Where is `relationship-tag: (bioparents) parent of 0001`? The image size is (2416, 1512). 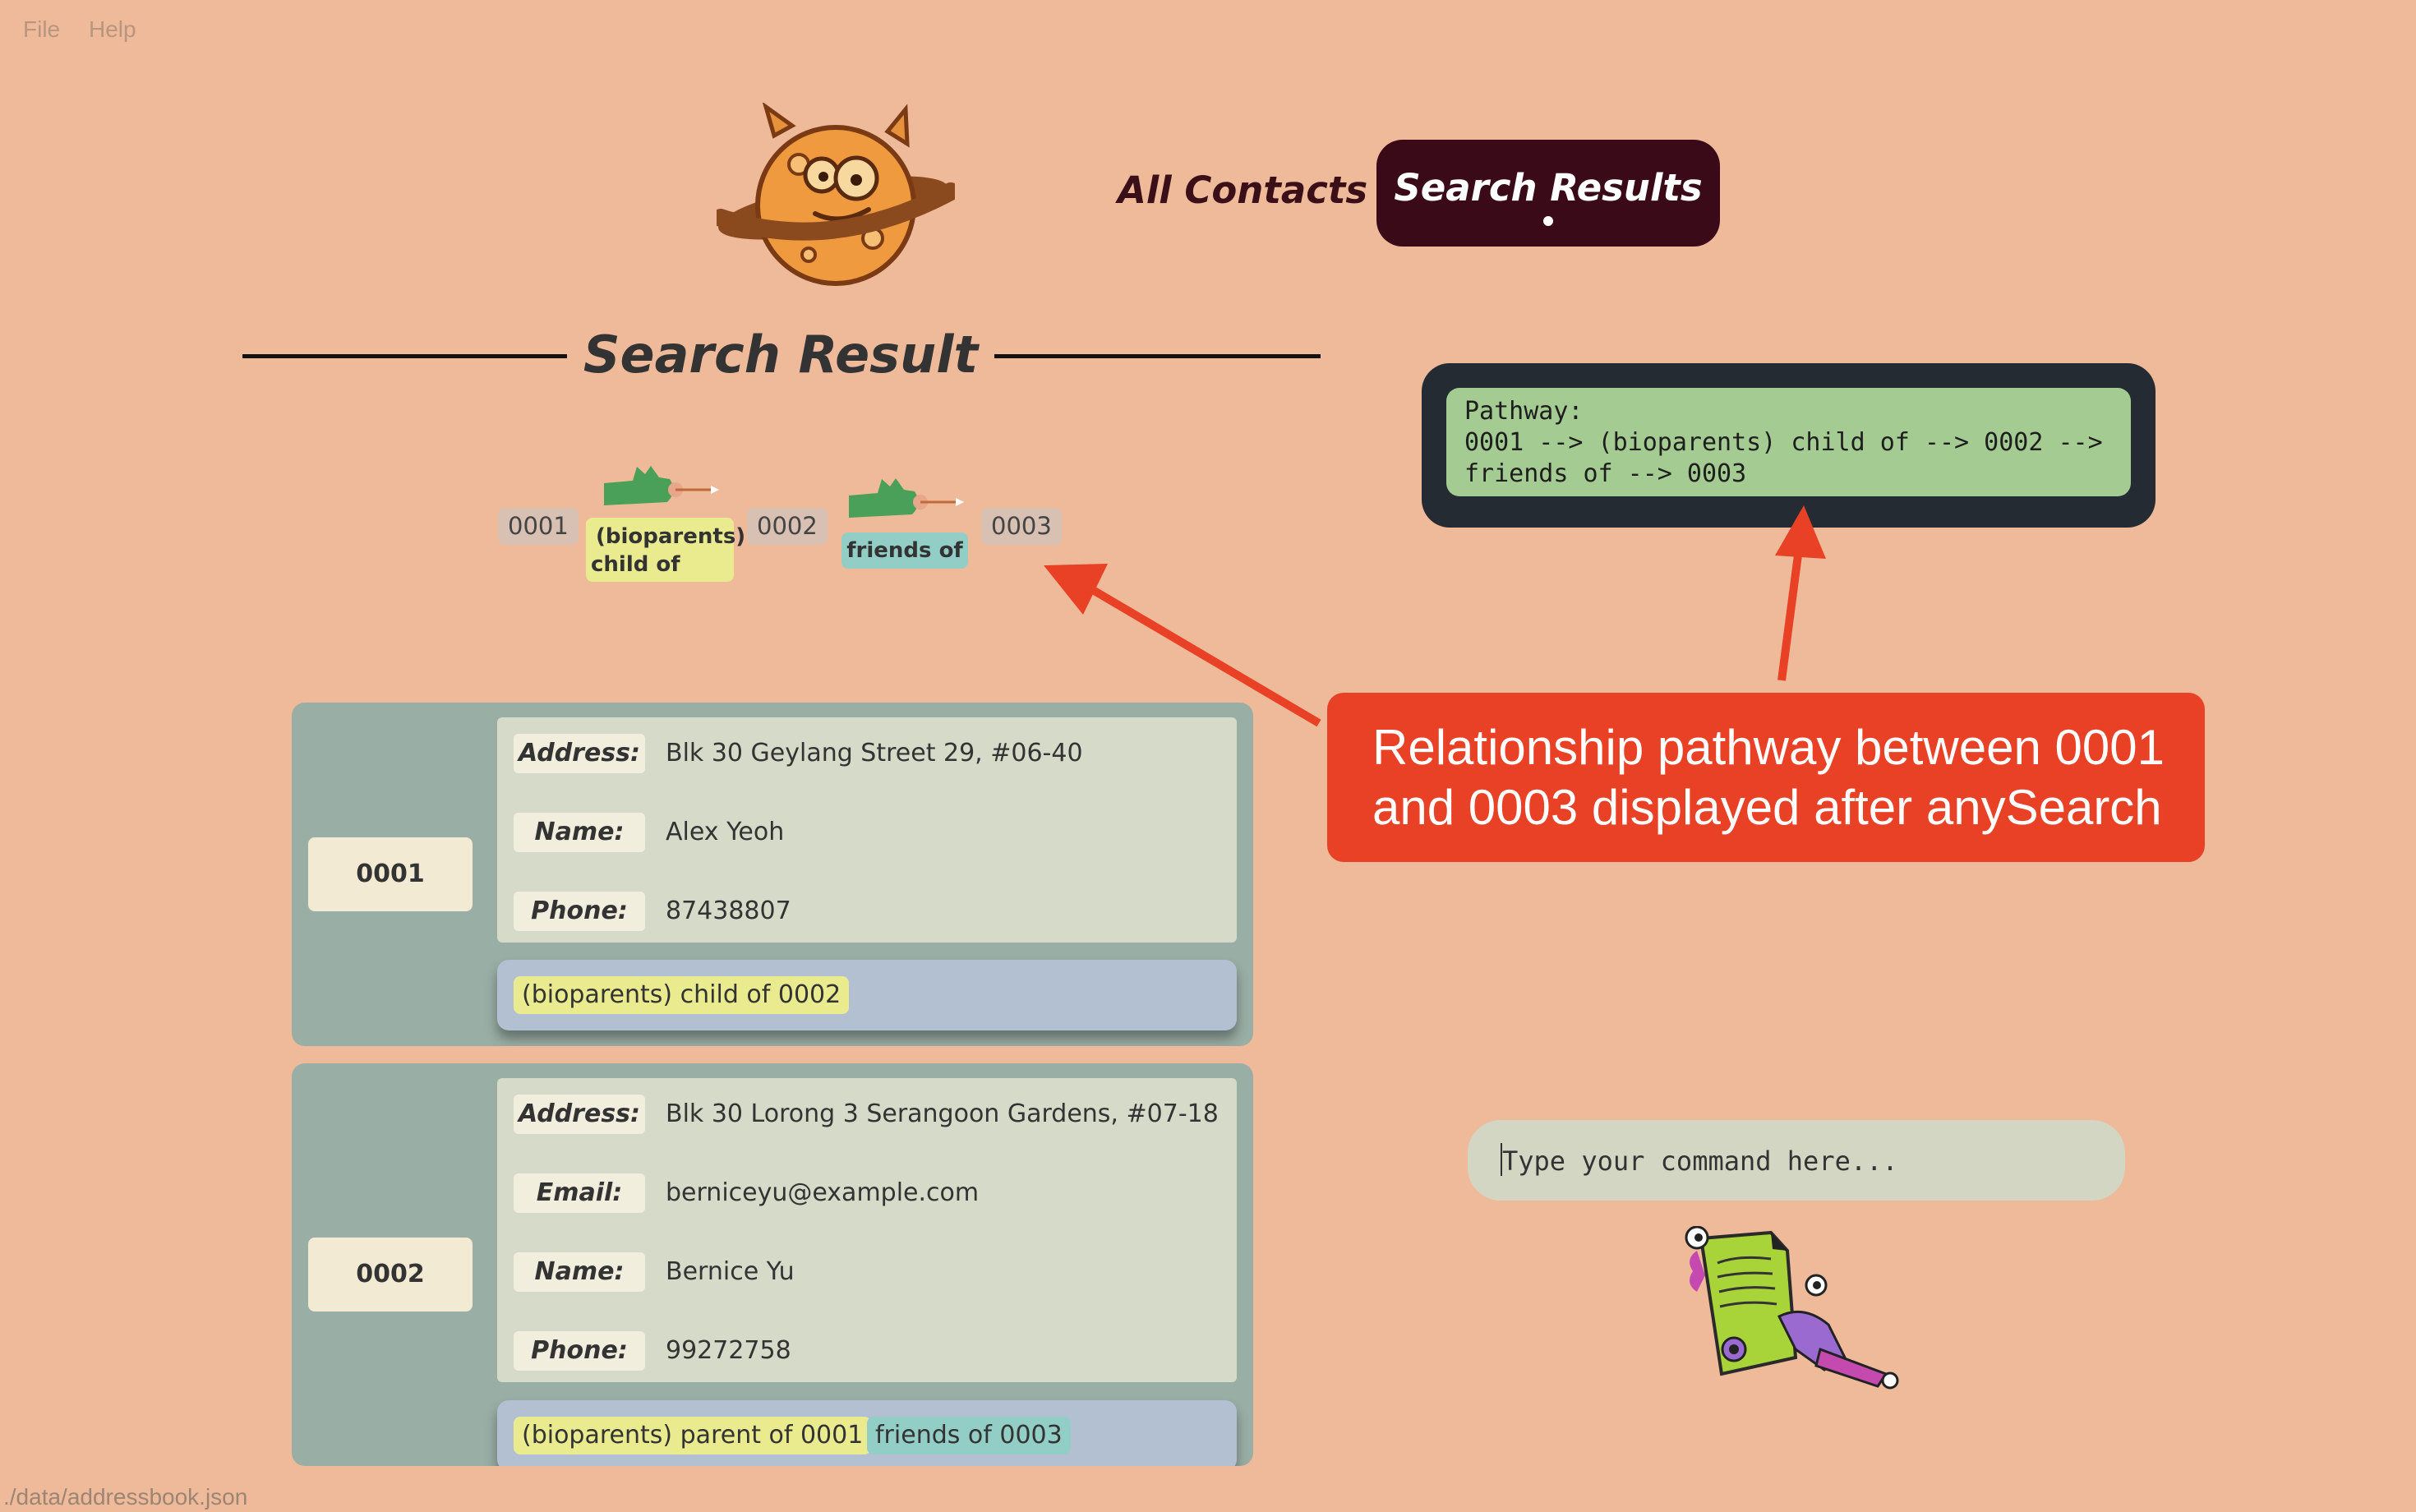
relationship-tag: (bioparents) parent of 0001 is located at coordinates (693, 1435).